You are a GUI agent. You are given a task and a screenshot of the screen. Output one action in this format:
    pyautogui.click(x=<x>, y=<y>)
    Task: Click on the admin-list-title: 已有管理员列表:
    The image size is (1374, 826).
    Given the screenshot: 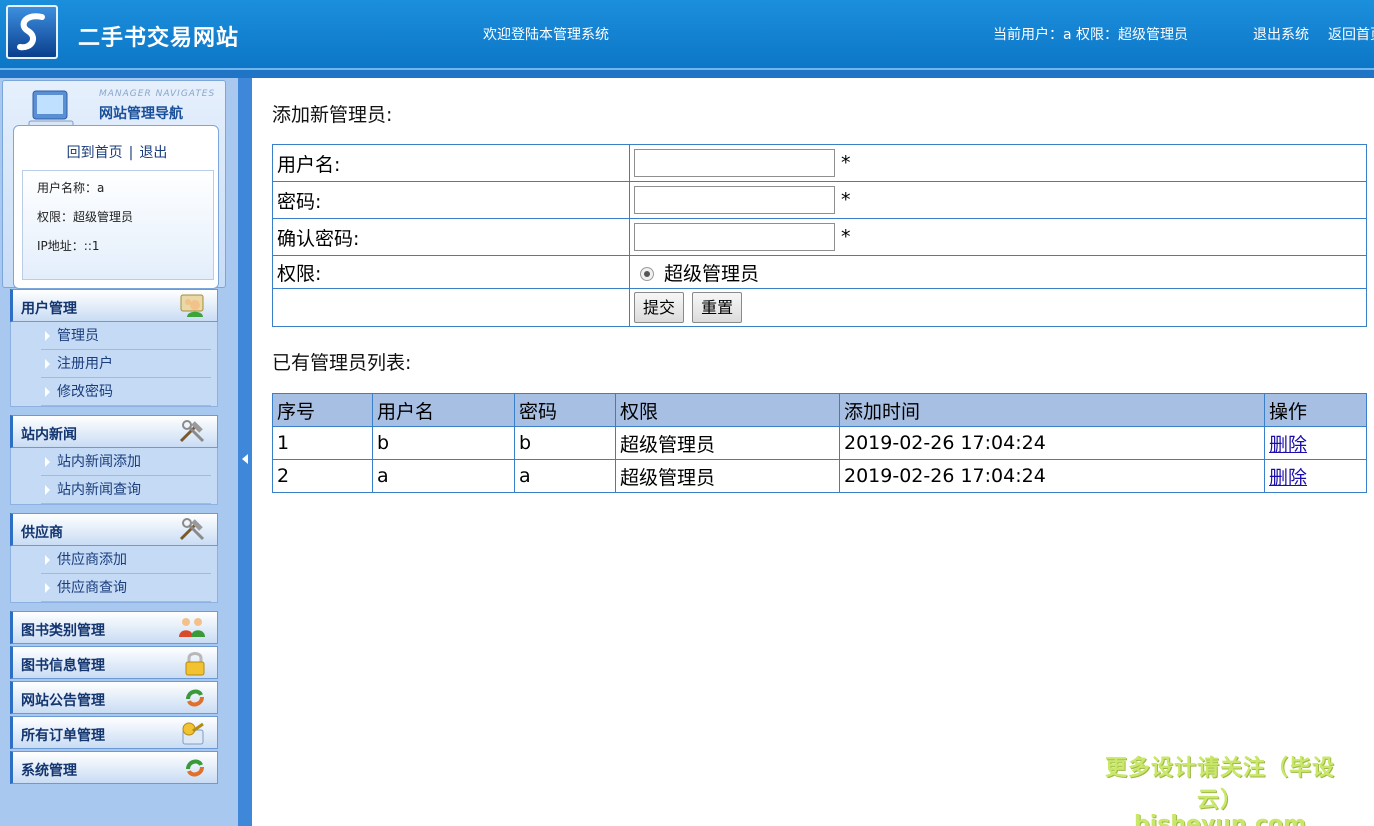 What is the action you would take?
    pyautogui.click(x=342, y=363)
    